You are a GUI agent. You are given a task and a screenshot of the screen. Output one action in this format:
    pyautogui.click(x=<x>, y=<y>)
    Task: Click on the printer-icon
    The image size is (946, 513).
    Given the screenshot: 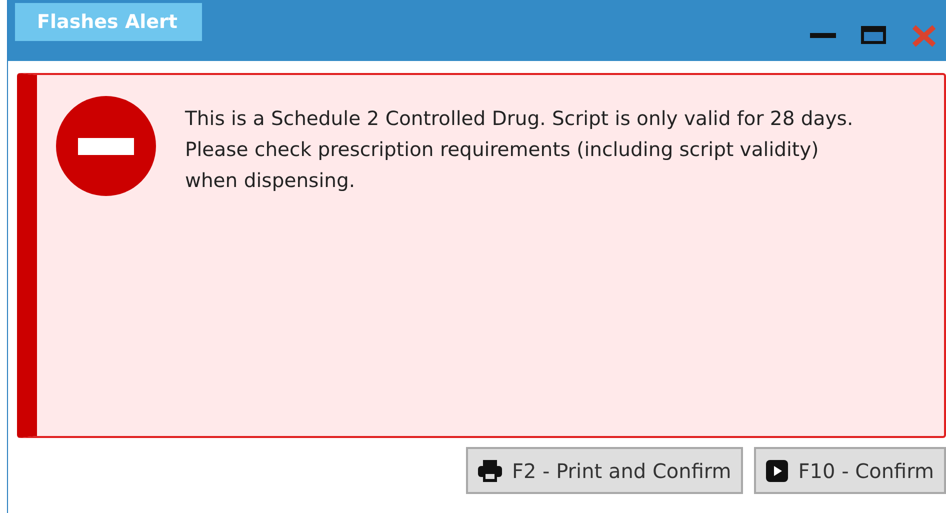 What is the action you would take?
    pyautogui.click(x=490, y=471)
    